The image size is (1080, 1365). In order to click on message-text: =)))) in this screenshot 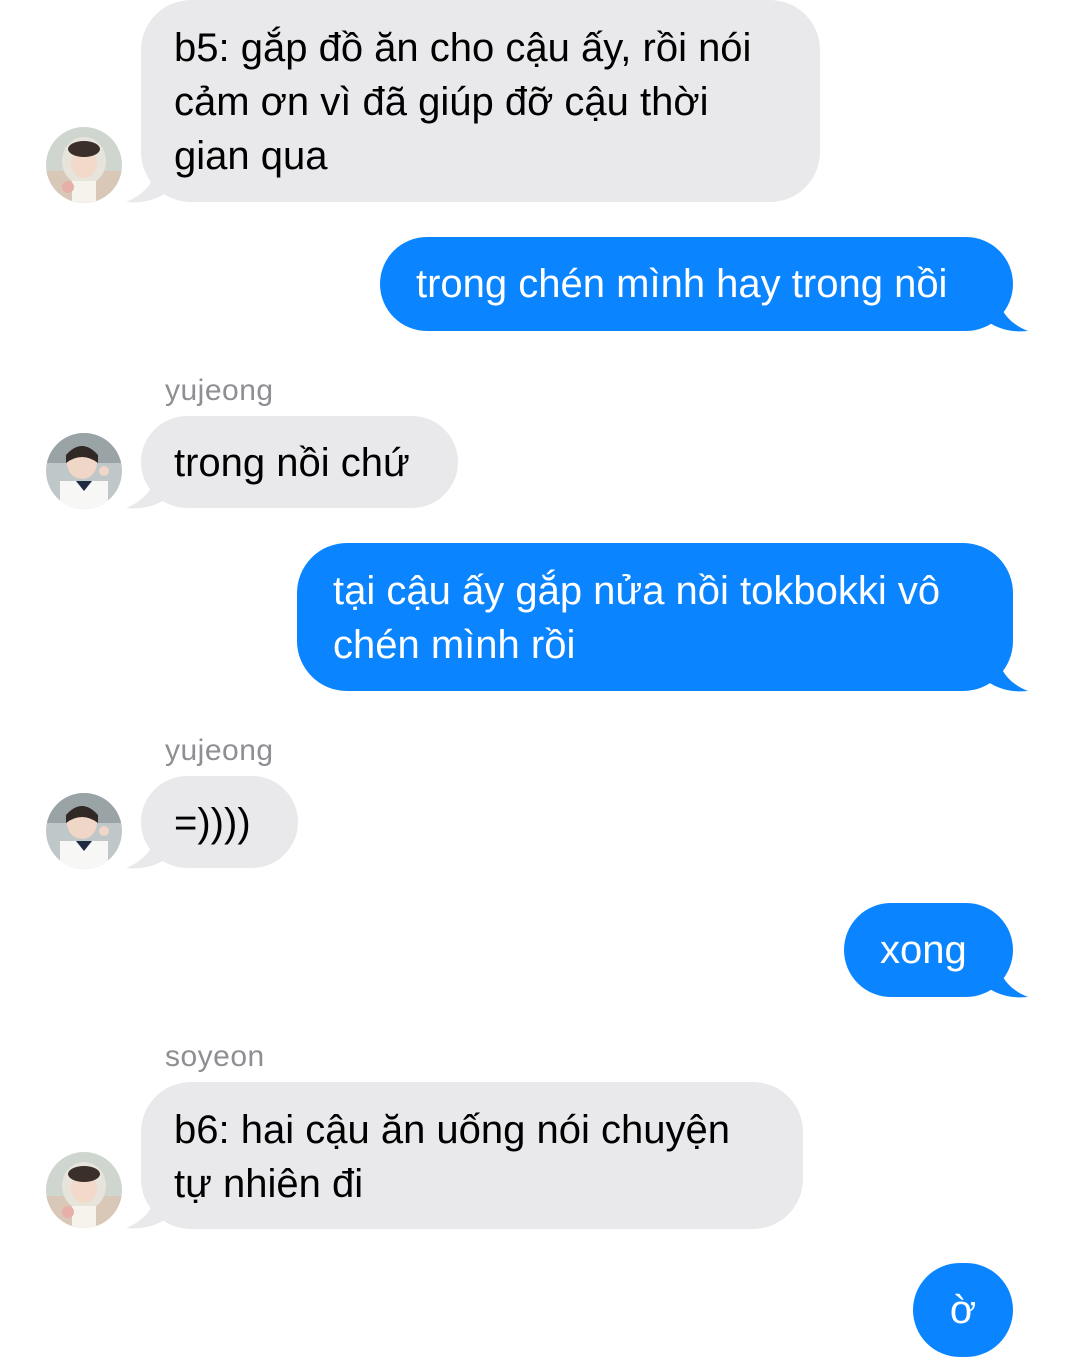, I will do `click(212, 823)`.